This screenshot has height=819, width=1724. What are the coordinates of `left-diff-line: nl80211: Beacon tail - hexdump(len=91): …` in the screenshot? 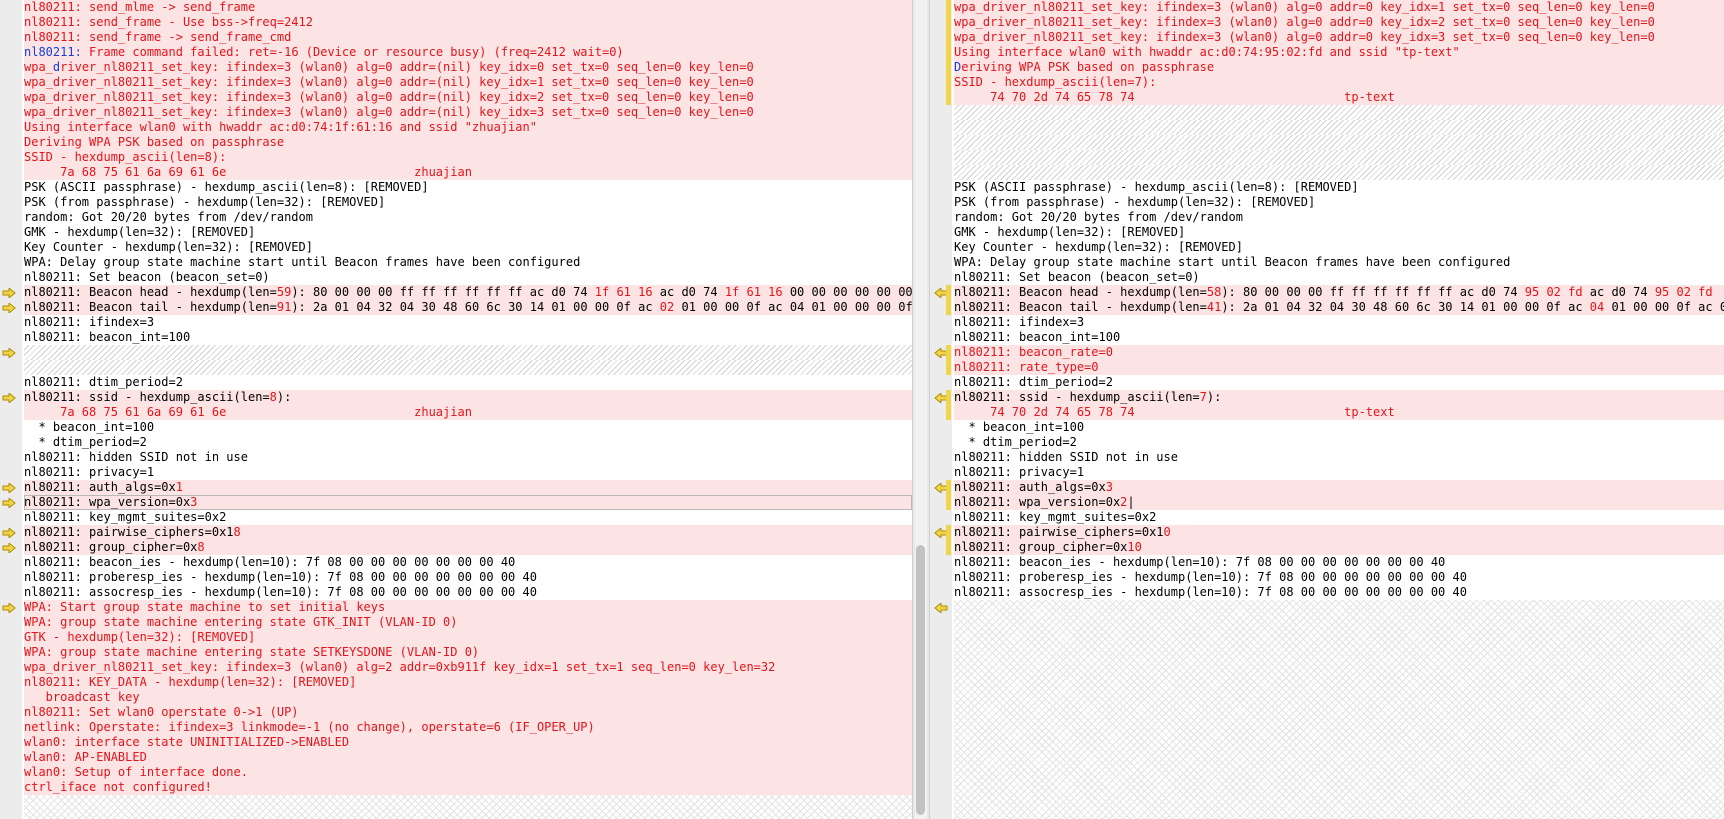 It's located at (468, 307).